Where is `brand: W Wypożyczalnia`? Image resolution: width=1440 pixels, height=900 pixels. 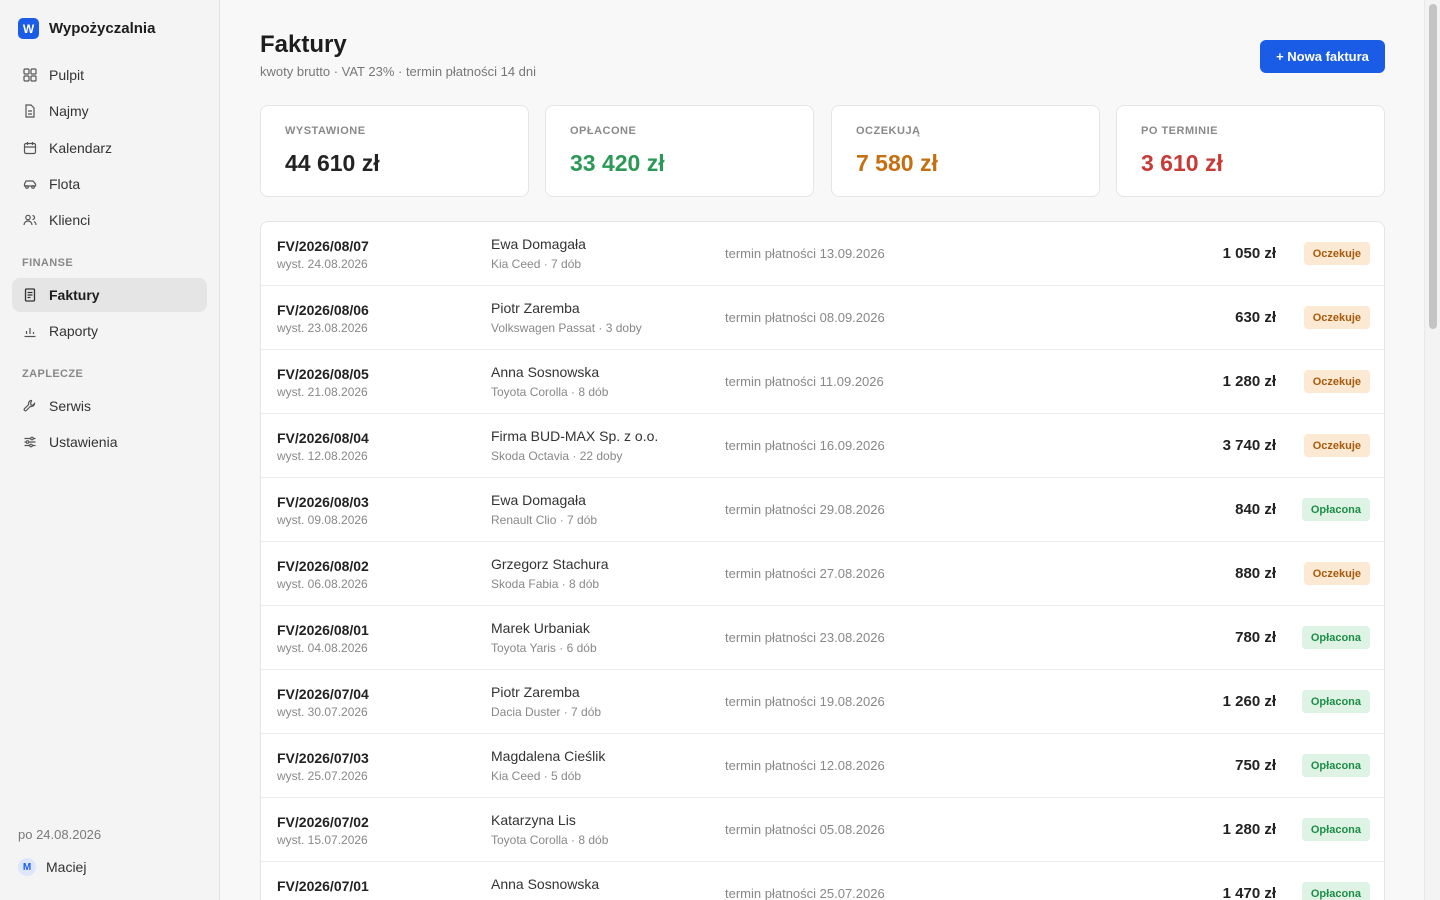
brand: W Wypożyczalnia is located at coordinates (86, 28).